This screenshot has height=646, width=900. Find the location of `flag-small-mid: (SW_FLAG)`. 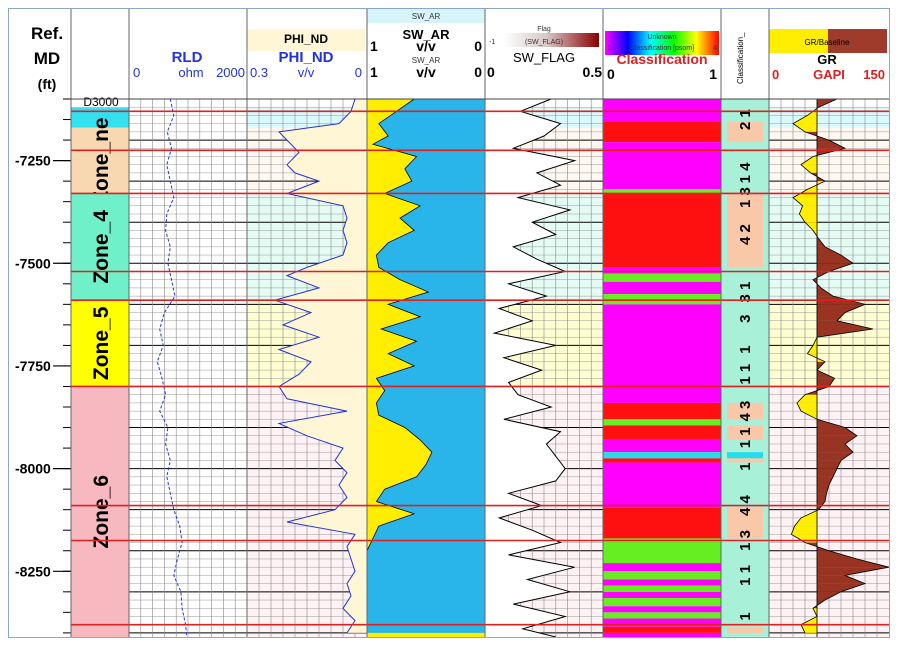

flag-small-mid: (SW_FLAG) is located at coordinates (544, 42).